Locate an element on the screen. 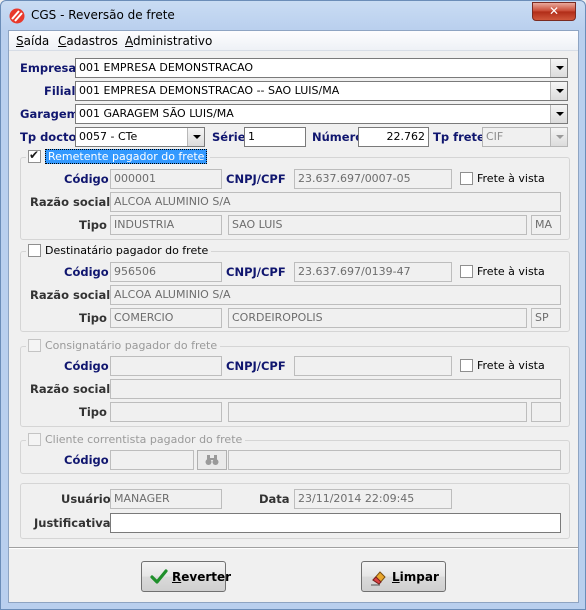 The image size is (586, 610). consignatario-cidade-field is located at coordinates (377, 412).